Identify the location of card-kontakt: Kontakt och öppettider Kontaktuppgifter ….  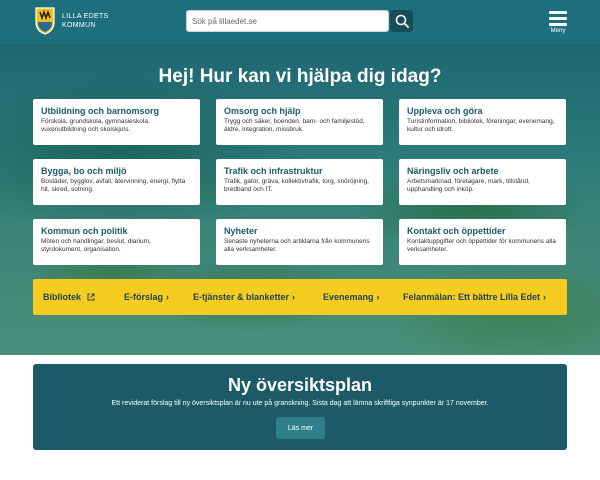
(482, 242).